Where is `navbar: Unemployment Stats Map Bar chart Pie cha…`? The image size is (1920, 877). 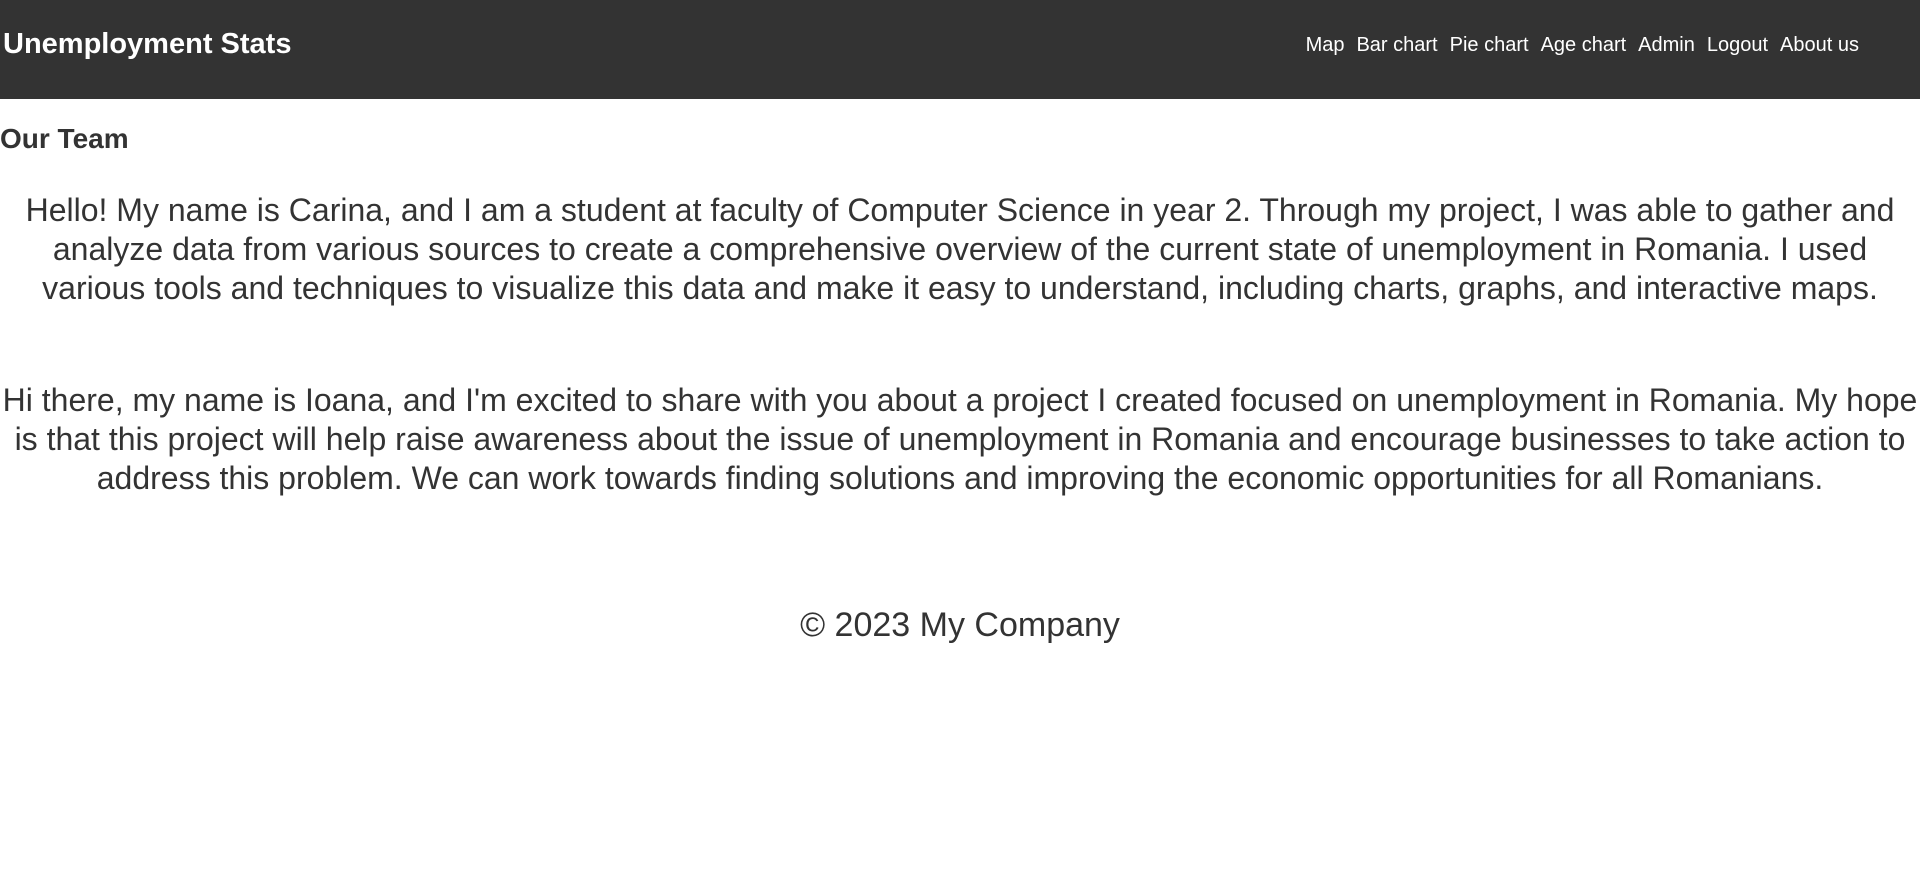
navbar: Unemployment Stats Map Bar chart Pie cha… is located at coordinates (960, 49).